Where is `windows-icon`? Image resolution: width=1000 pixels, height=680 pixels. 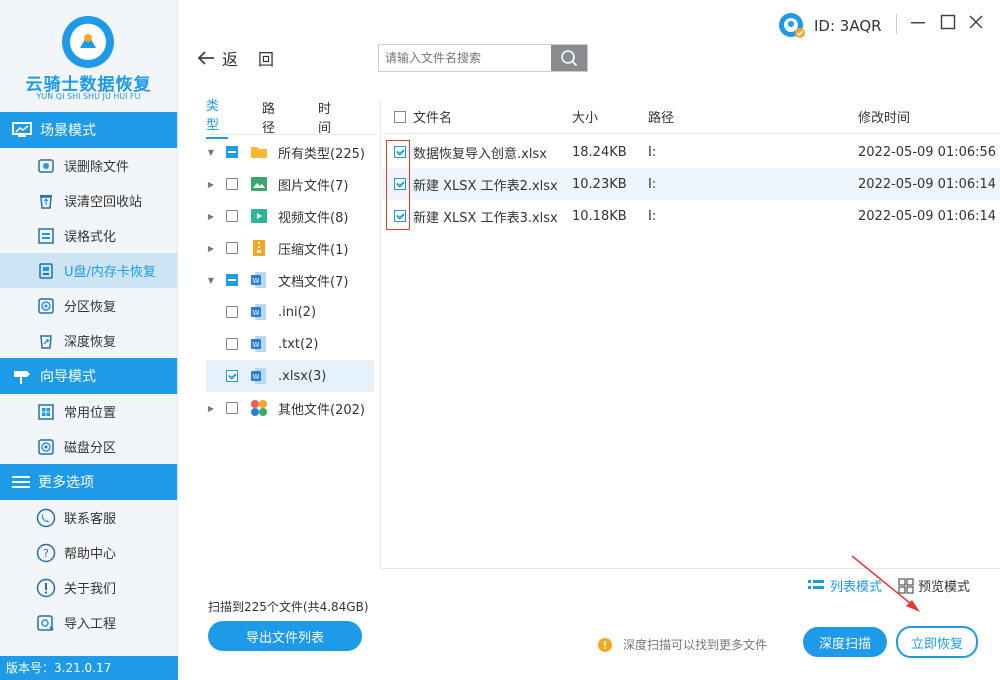 windows-icon is located at coordinates (46, 412).